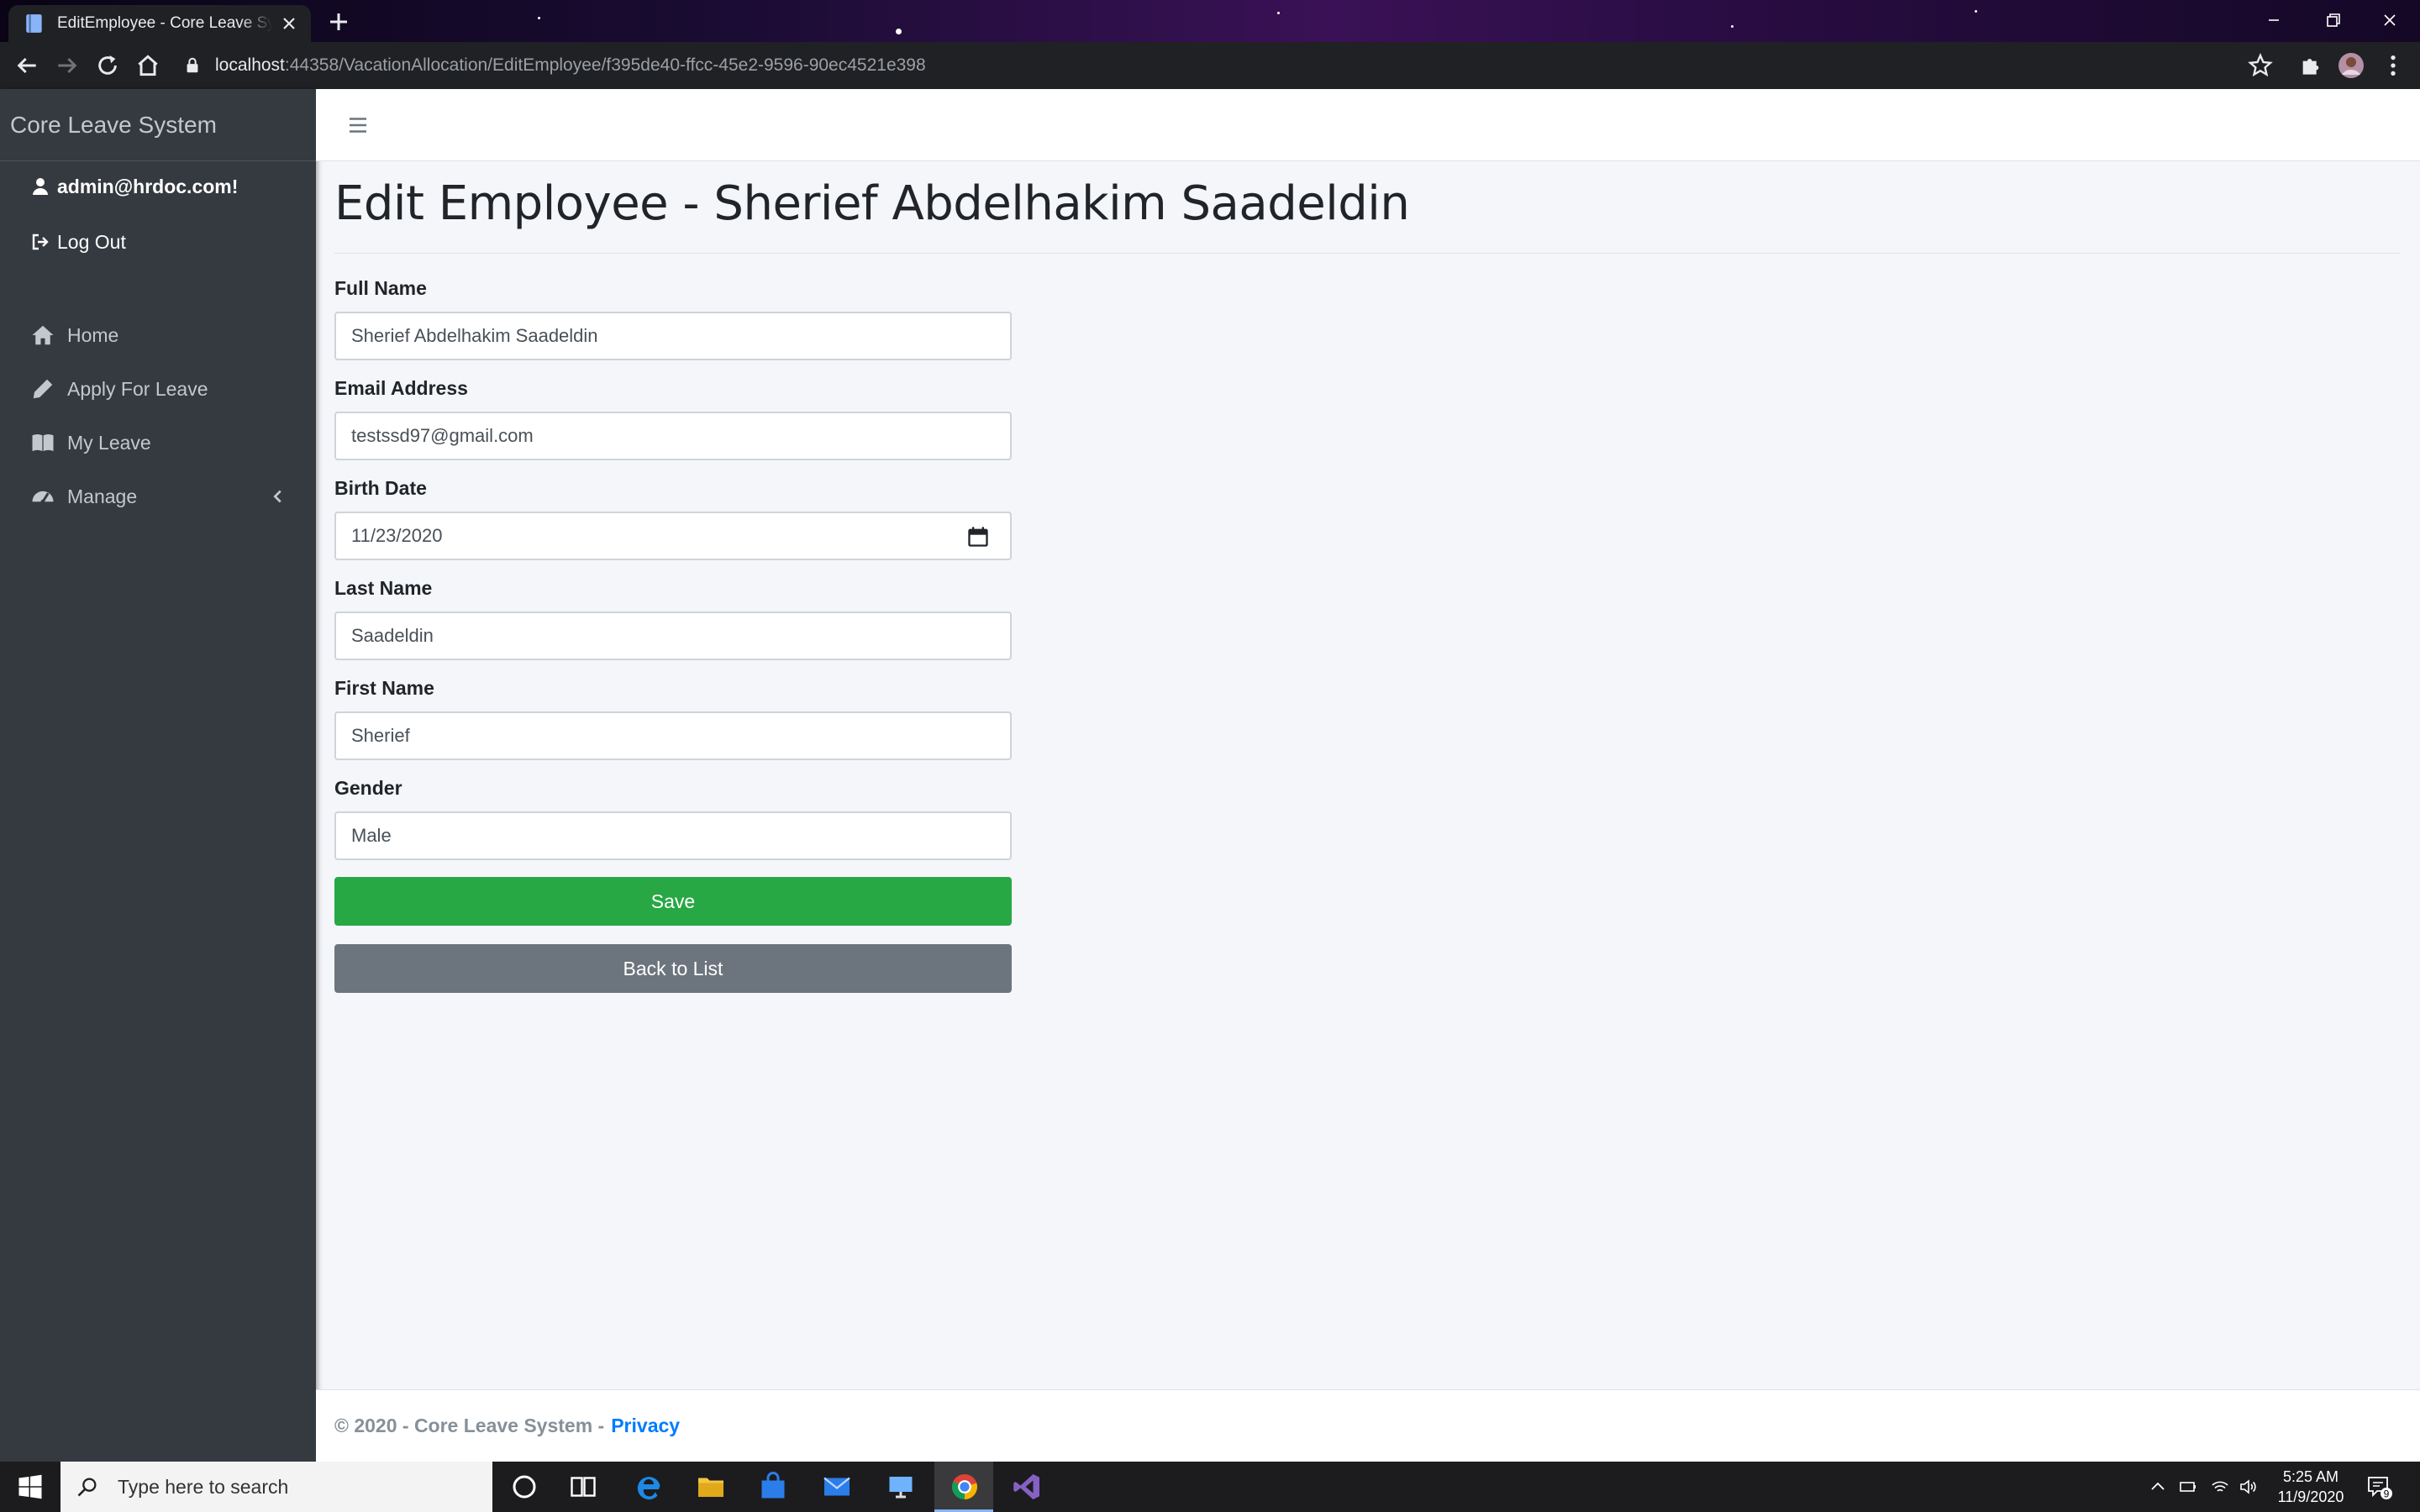 This screenshot has width=2420, height=1512. I want to click on brand-link: Core Leave System, so click(158, 125).